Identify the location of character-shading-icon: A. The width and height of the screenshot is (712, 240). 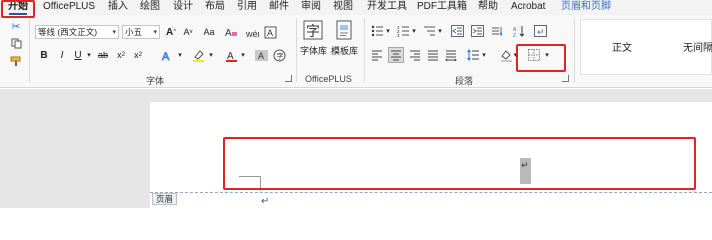
(261, 55).